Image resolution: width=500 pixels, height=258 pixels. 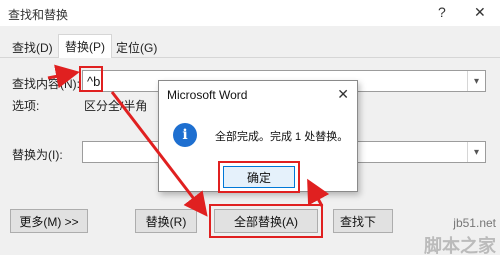 What do you see at coordinates (474, 223) in the screenshot?
I see `watermark-site: jb51.net` at bounding box center [474, 223].